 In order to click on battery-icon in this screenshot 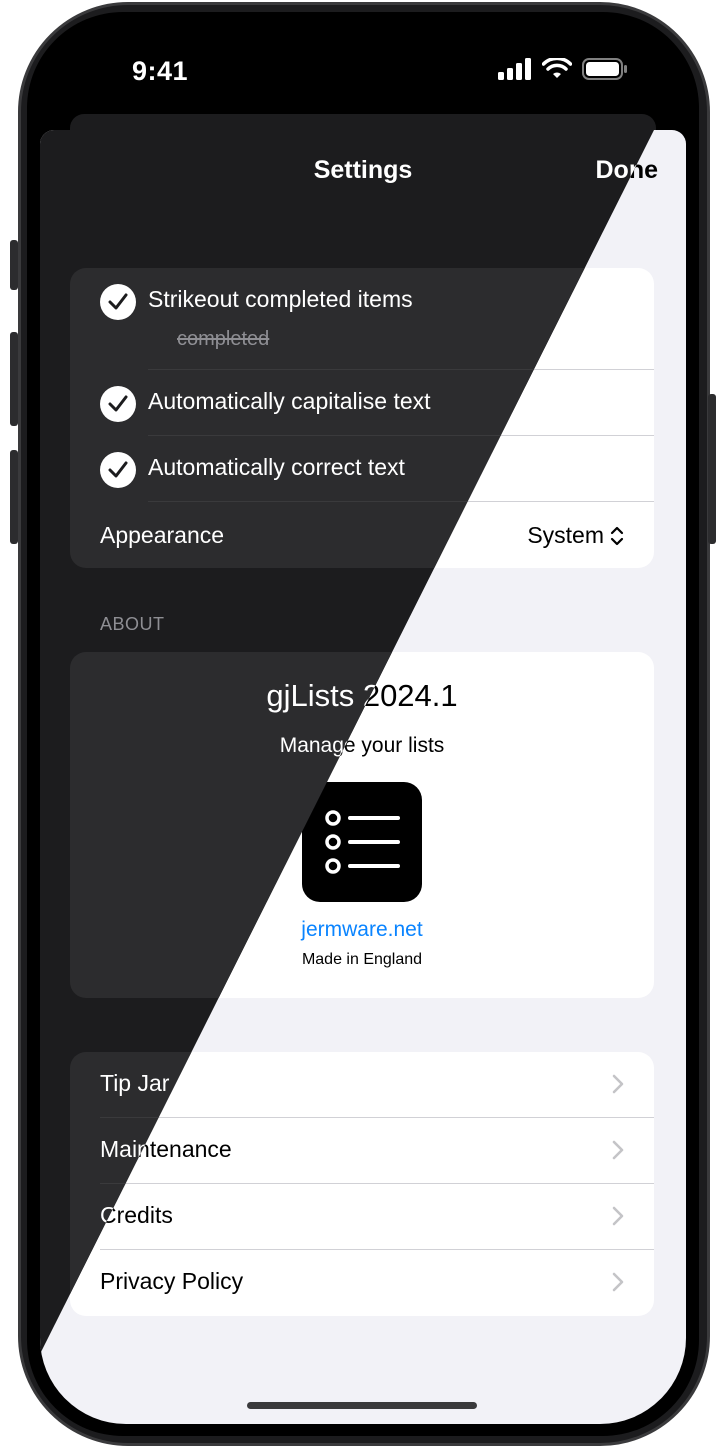, I will do `click(604, 69)`.